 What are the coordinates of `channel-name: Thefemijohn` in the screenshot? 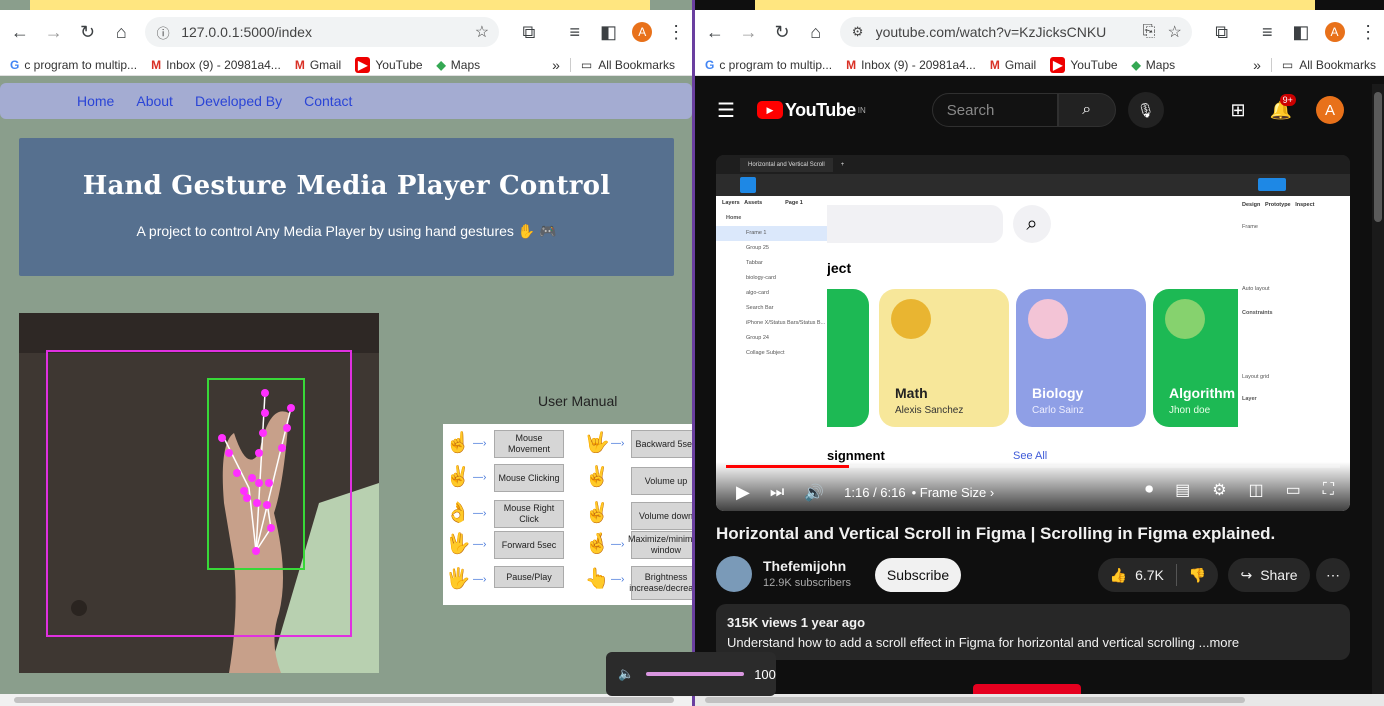 It's located at (804, 566).